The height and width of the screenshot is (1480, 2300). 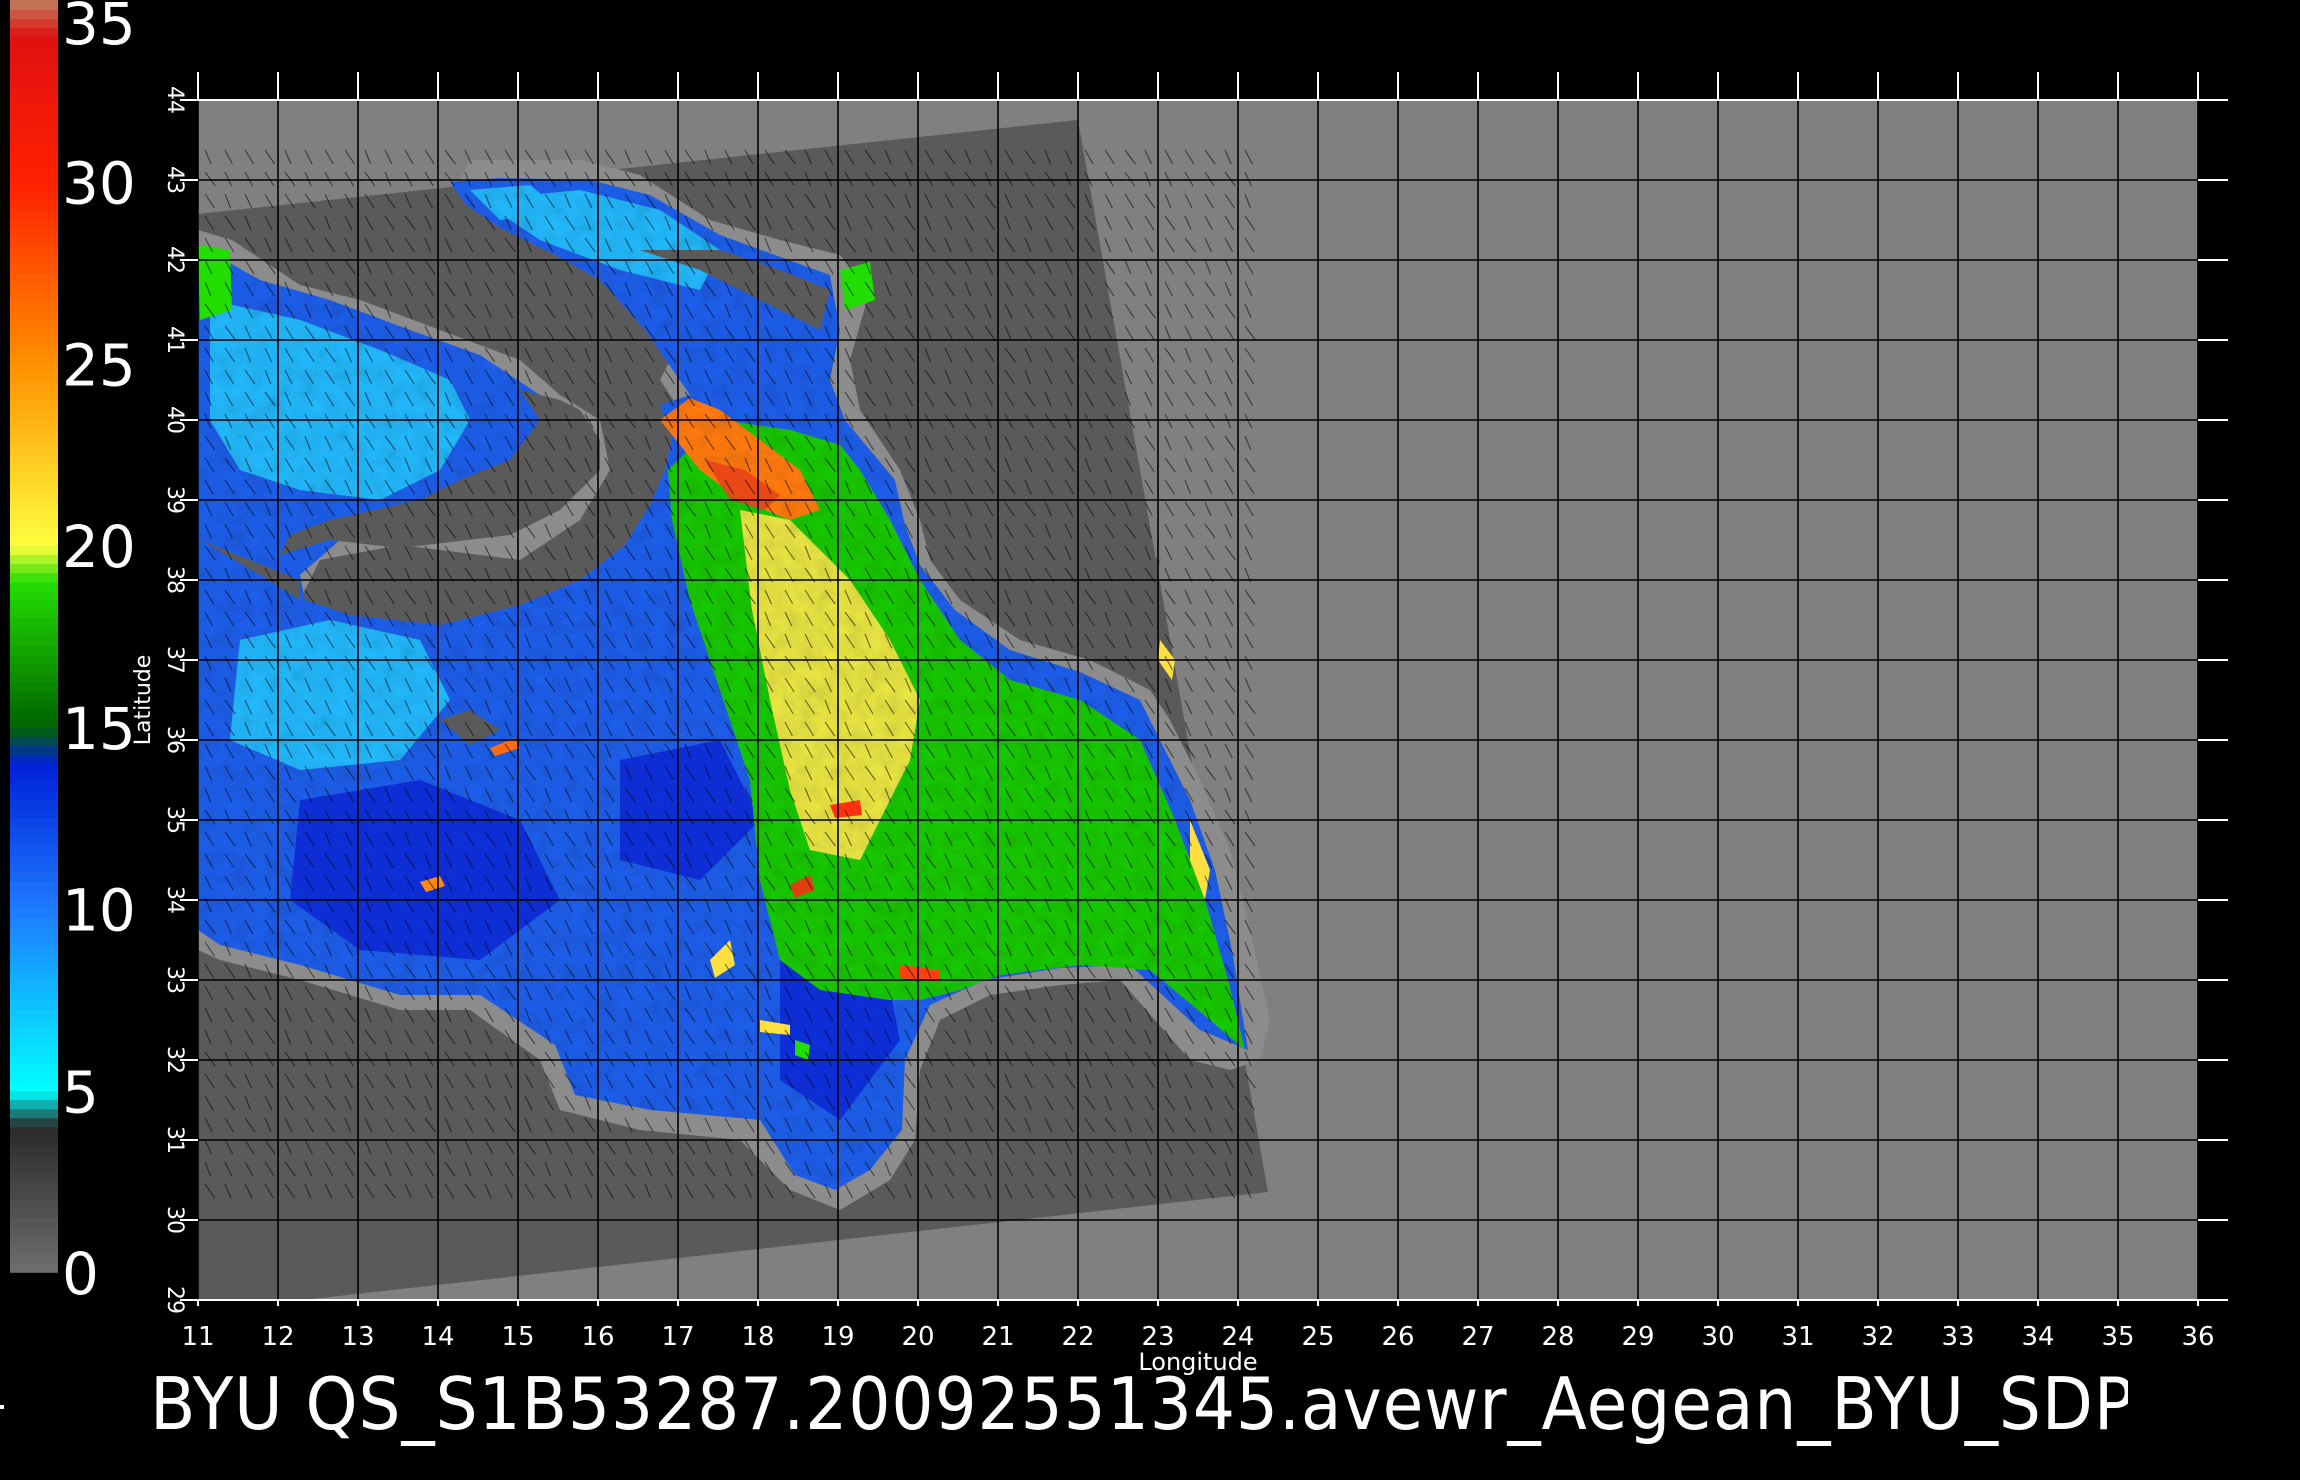 I want to click on x-tick-label: 13, so click(x=357, y=1337).